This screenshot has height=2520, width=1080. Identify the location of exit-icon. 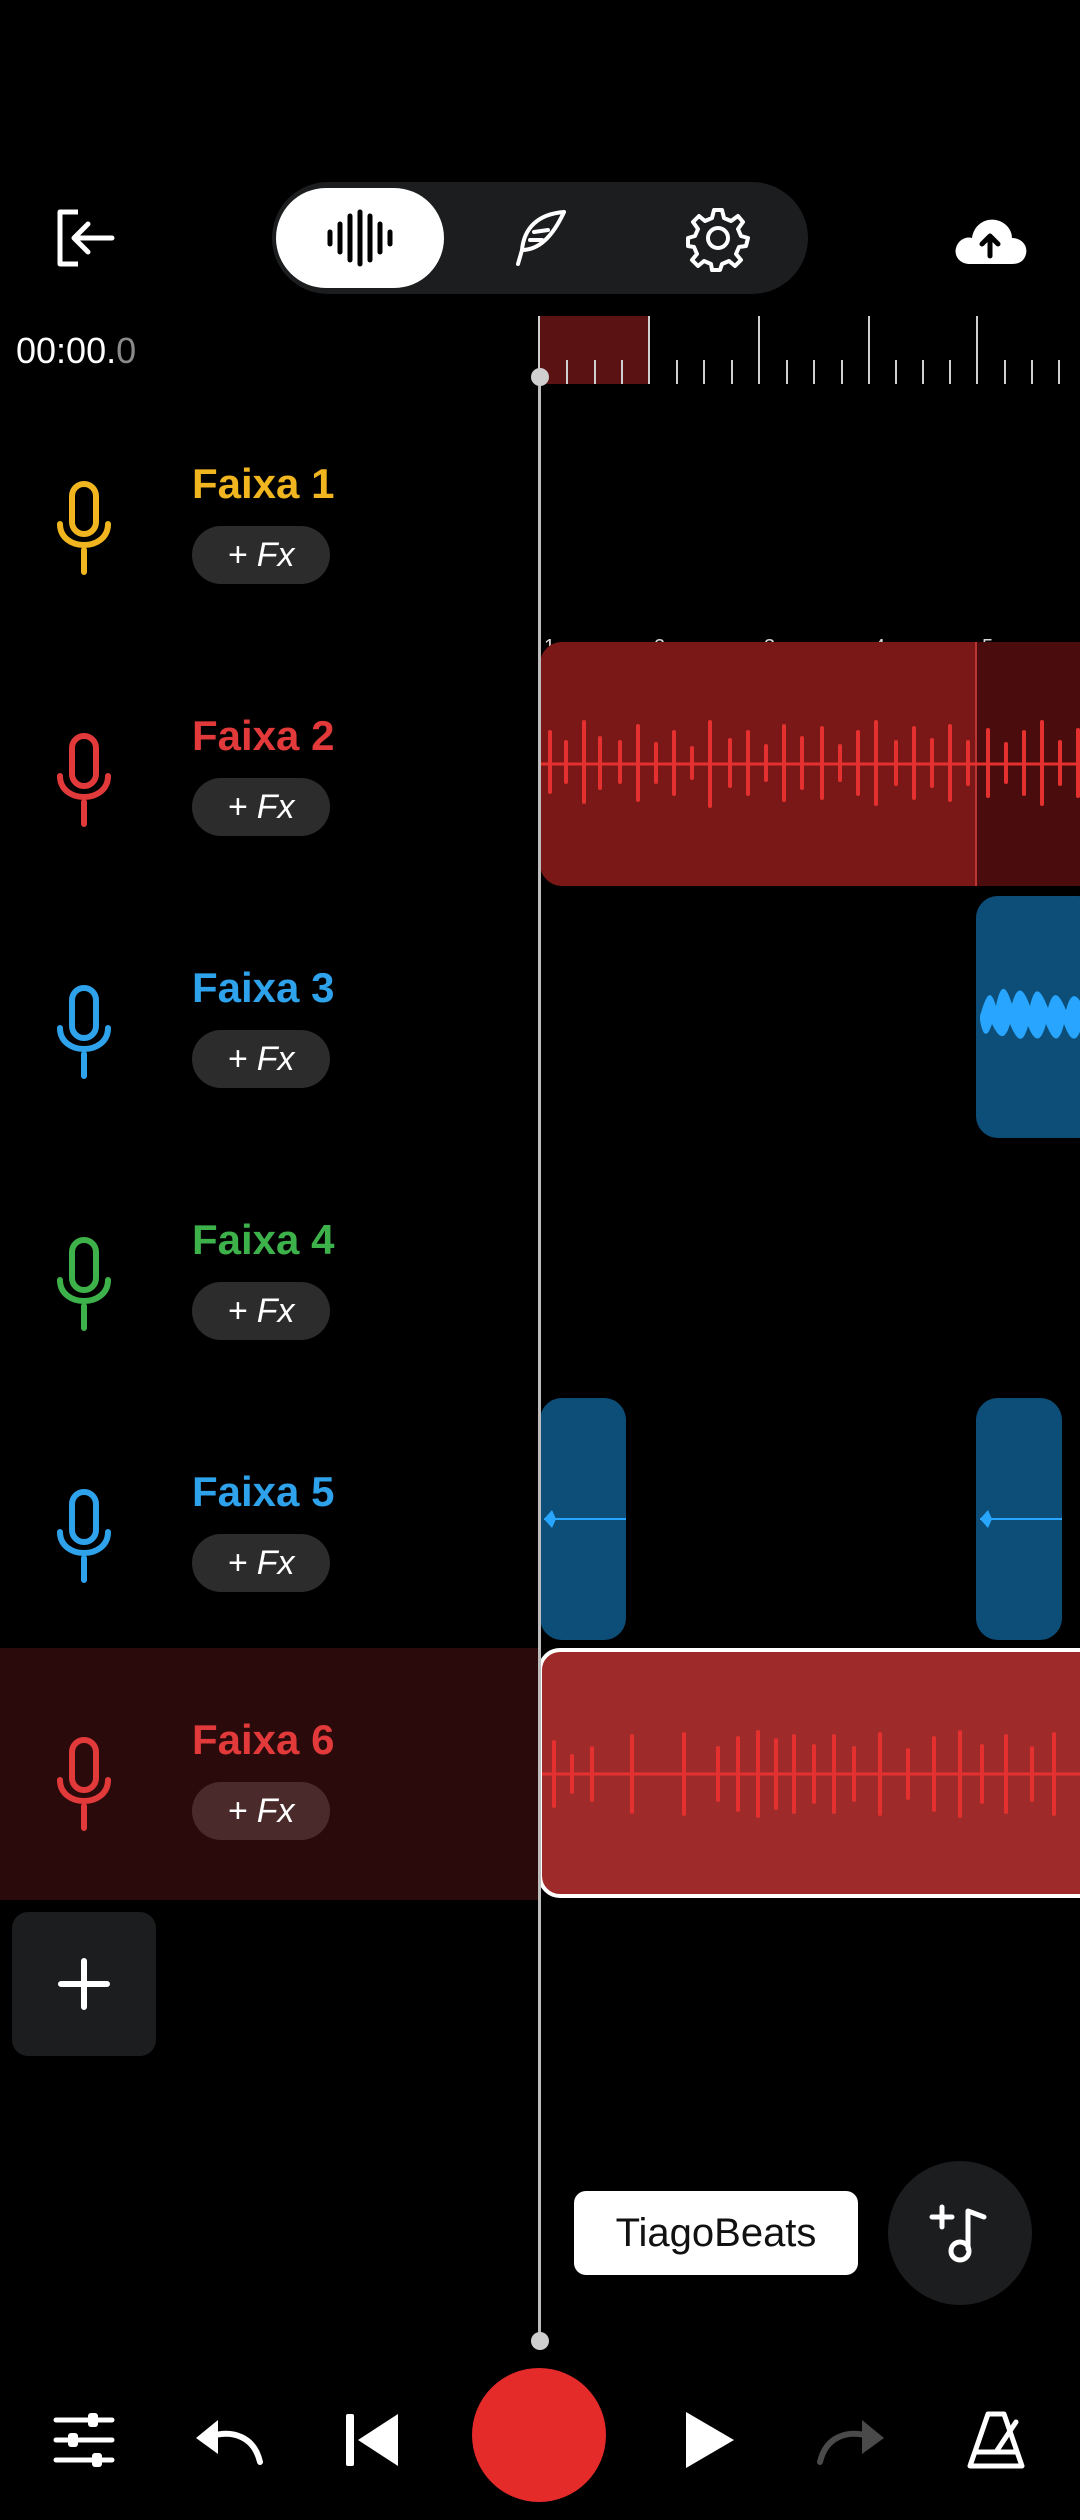
(86, 238).